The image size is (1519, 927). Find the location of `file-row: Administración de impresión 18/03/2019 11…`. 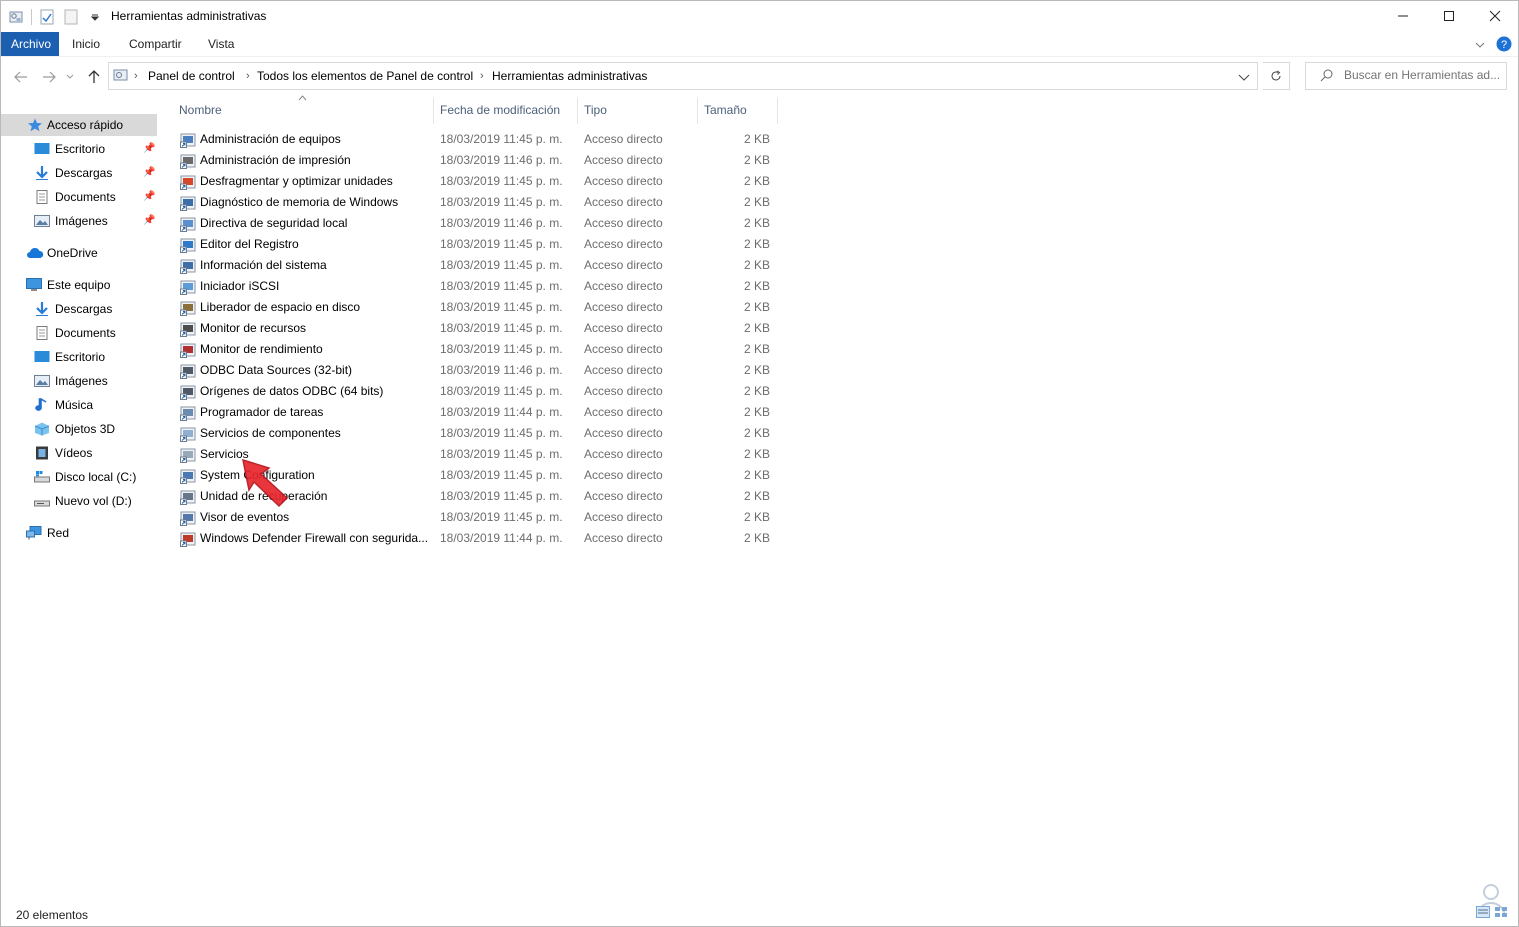

file-row: Administración de impresión 18/03/2019 11… is located at coordinates (477, 160).